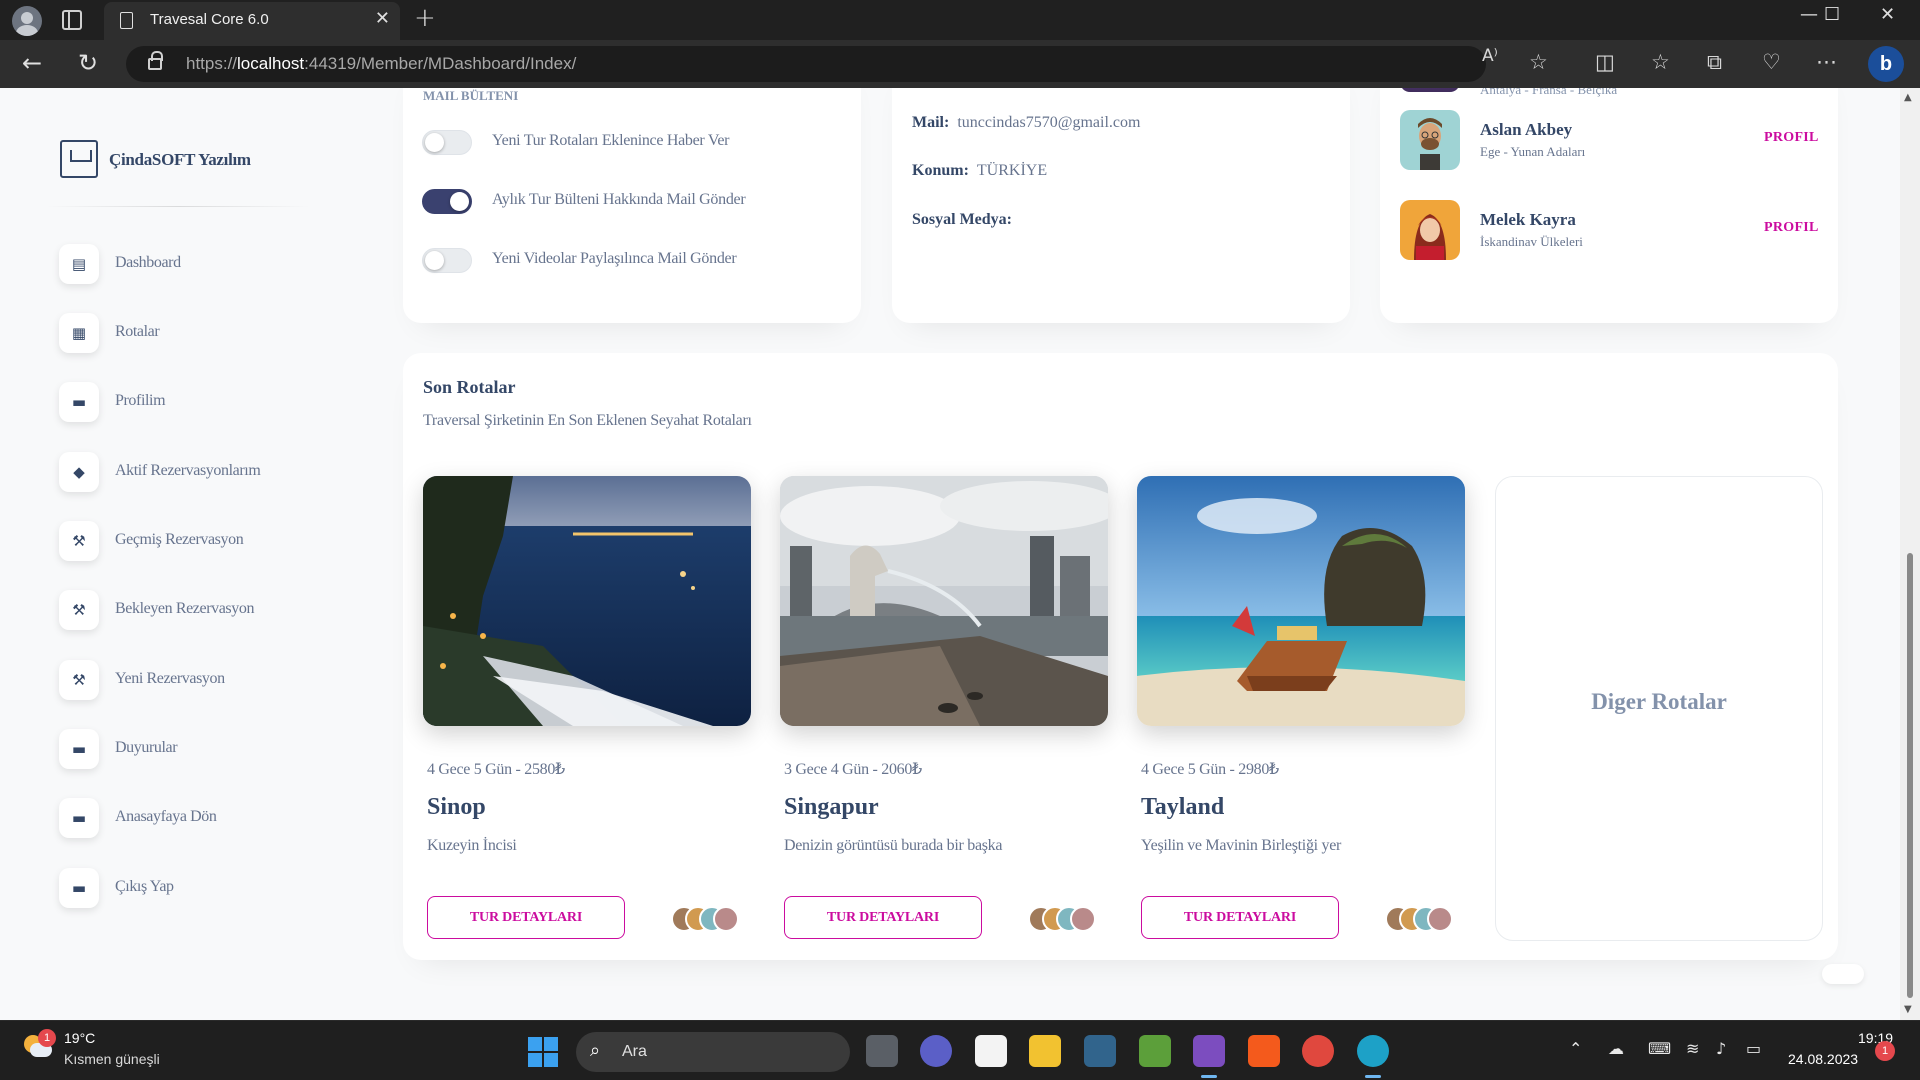 Image resolution: width=1920 pixels, height=1080 pixels. What do you see at coordinates (1908, 97) in the screenshot?
I see `scroll-up-icon: ▲` at bounding box center [1908, 97].